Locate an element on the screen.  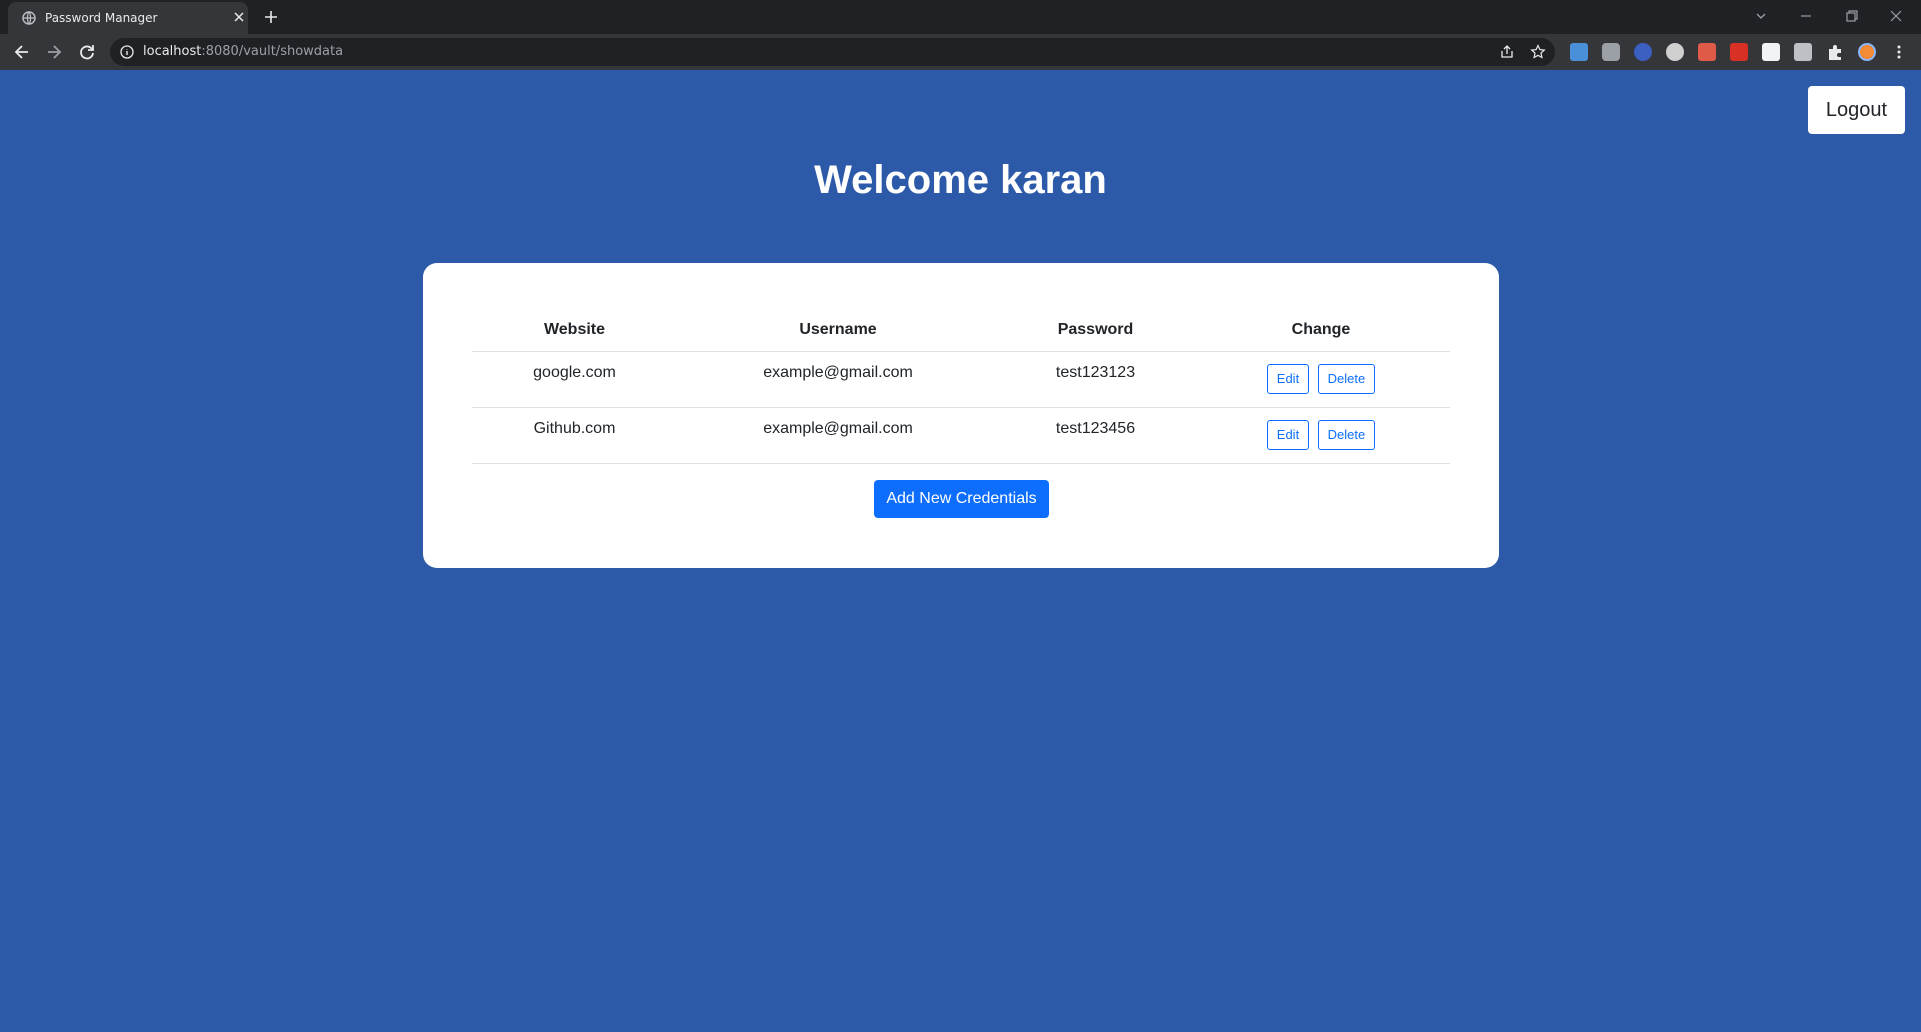
profile-avatar is located at coordinates (1867, 52).